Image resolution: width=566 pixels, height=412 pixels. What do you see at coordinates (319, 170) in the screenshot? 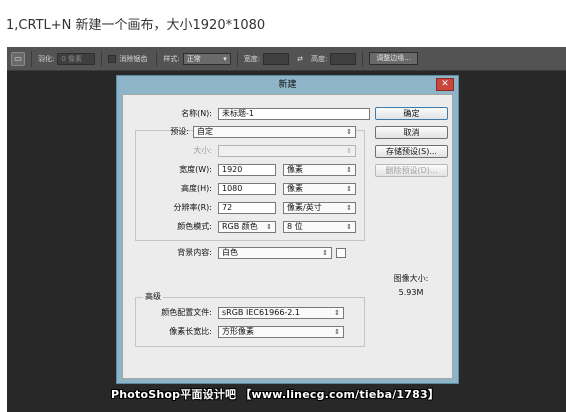
I see `width-unit-select: 像素 ⇕` at bounding box center [319, 170].